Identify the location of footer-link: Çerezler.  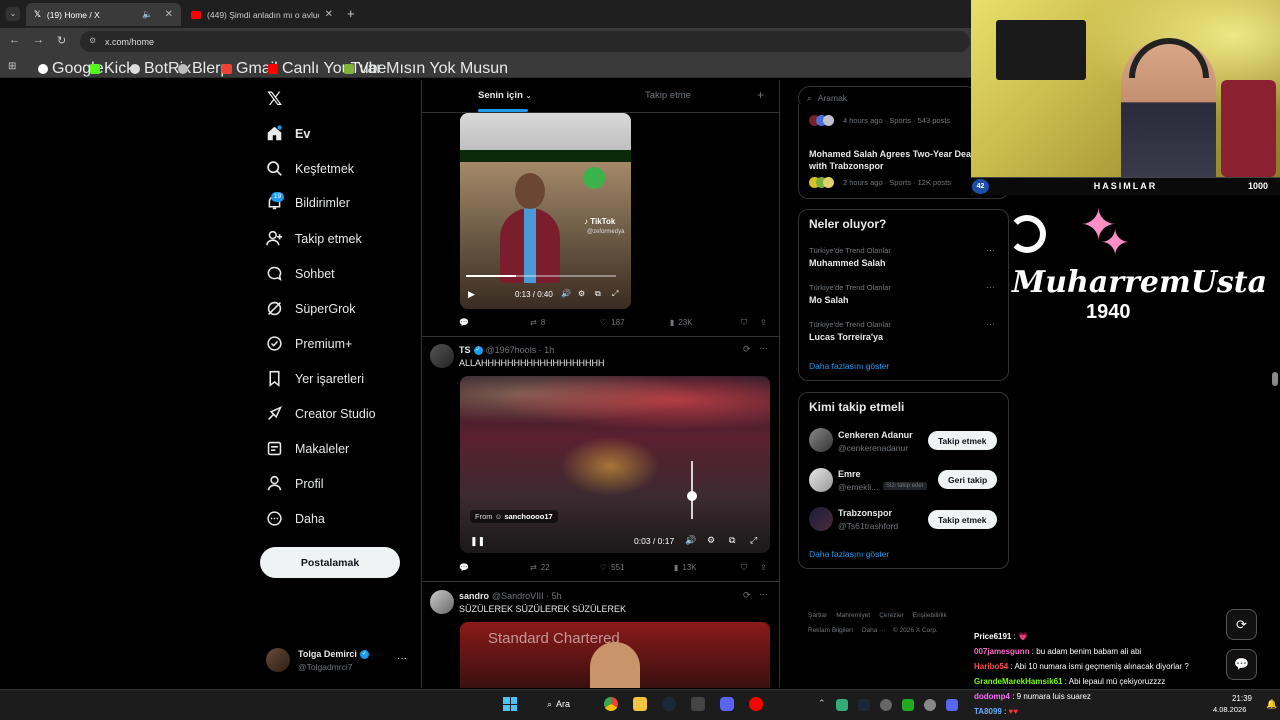
(891, 615).